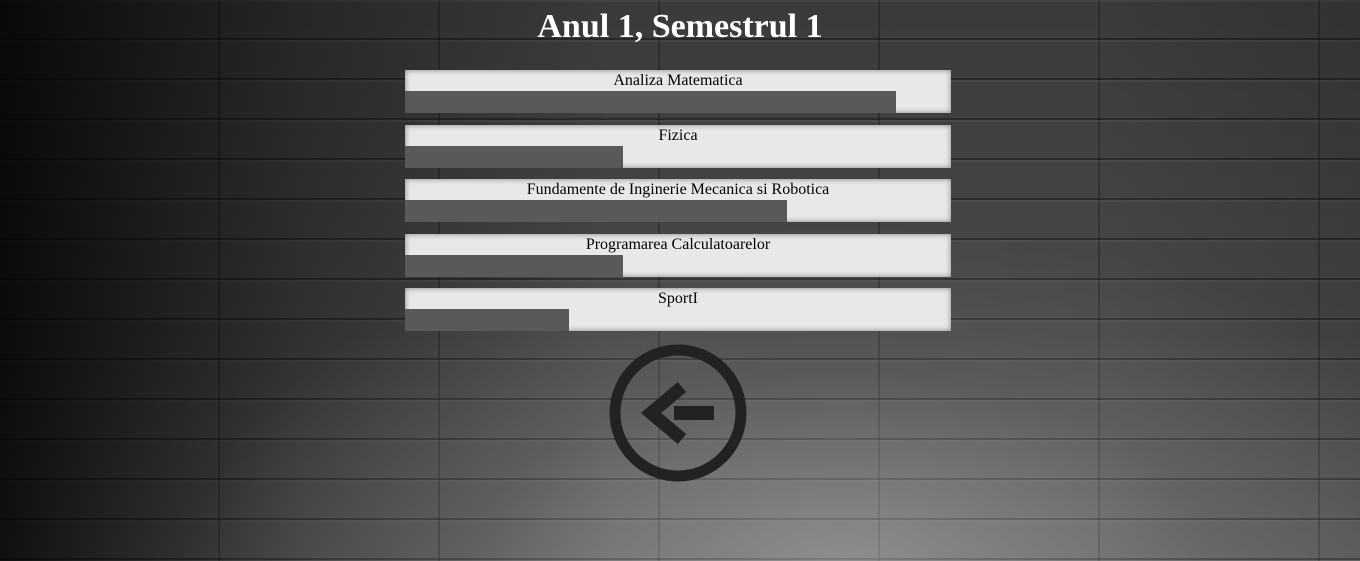 This screenshot has height=561, width=1360. What do you see at coordinates (678, 146) in the screenshot?
I see `course-item-fizica: Fizica` at bounding box center [678, 146].